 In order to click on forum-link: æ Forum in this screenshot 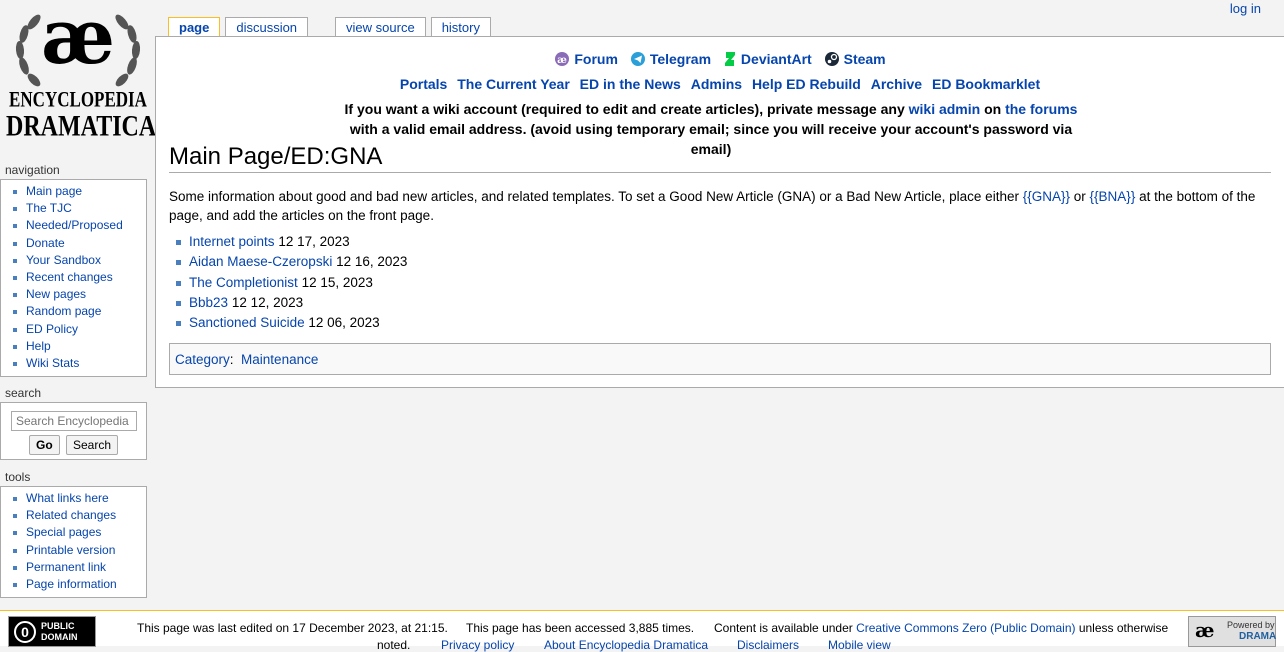, I will do `click(586, 59)`.